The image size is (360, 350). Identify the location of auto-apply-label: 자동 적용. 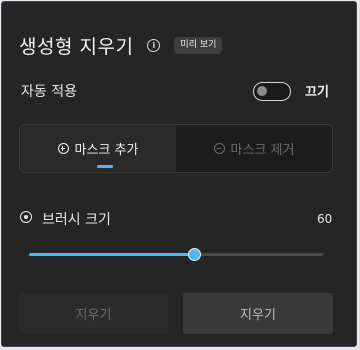
(49, 92).